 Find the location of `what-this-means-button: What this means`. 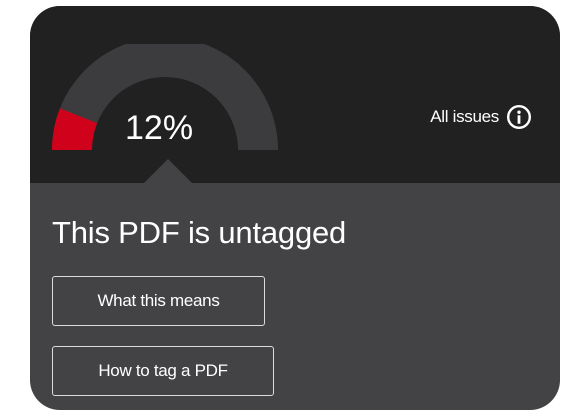

what-this-means-button: What this means is located at coordinates (158, 301).